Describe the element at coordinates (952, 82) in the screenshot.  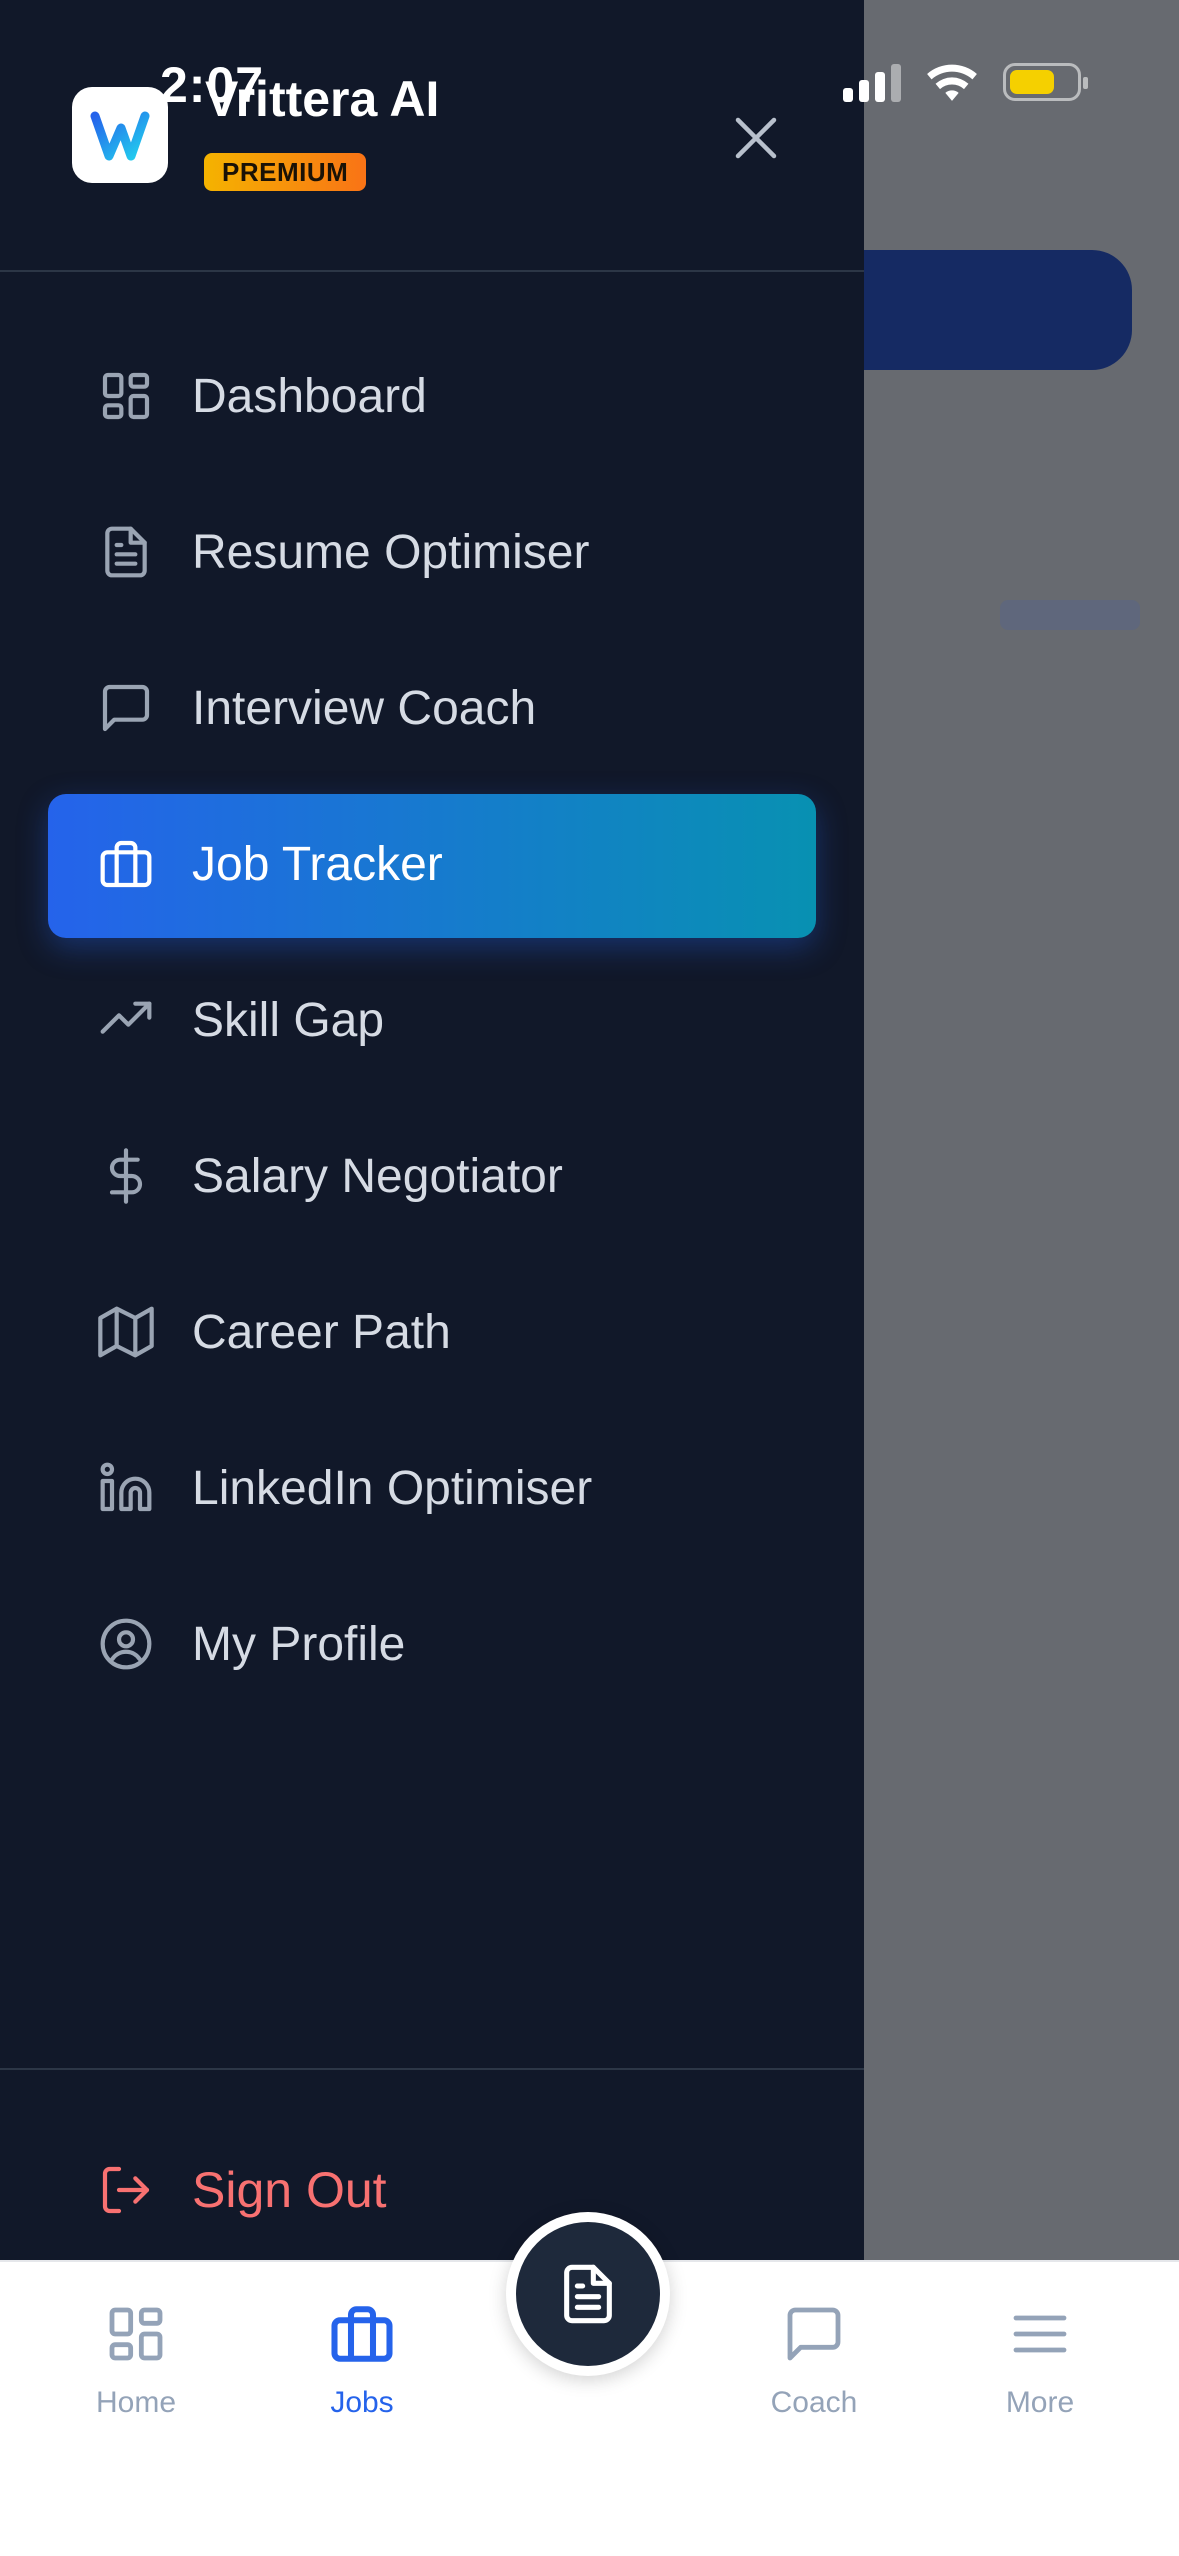
I see `wifi-icon` at that location.